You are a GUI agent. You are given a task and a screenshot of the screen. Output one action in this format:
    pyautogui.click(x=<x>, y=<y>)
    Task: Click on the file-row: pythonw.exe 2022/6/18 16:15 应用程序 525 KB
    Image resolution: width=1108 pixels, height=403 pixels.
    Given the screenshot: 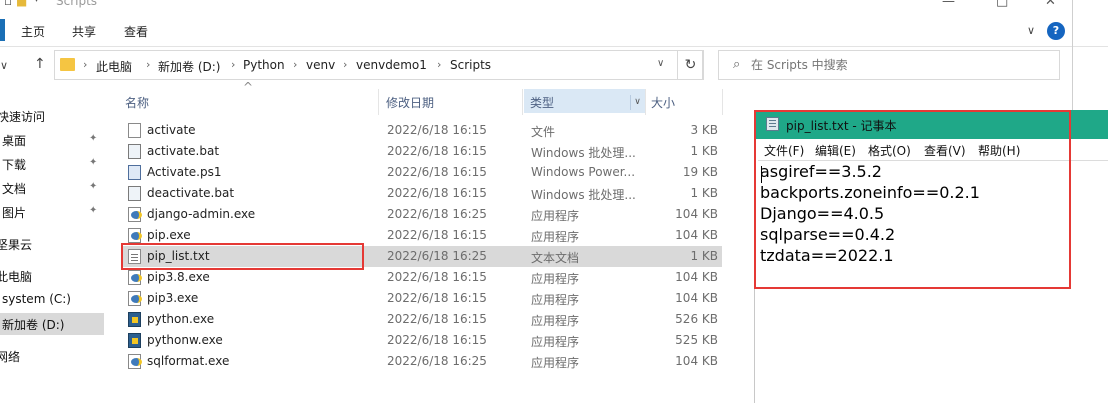 What is the action you would take?
    pyautogui.click(x=422, y=340)
    